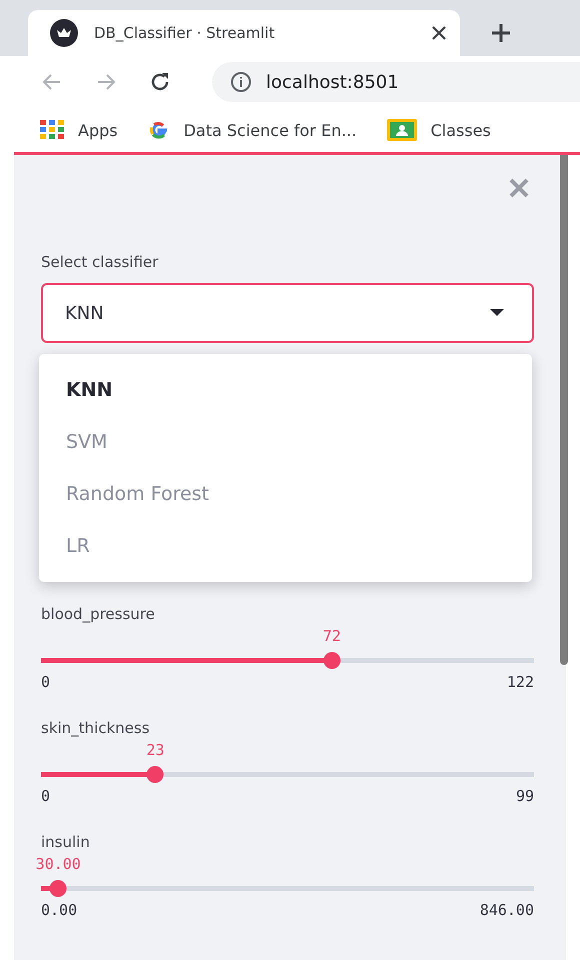  What do you see at coordinates (287, 313) in the screenshot?
I see `classifier-select: KNN` at bounding box center [287, 313].